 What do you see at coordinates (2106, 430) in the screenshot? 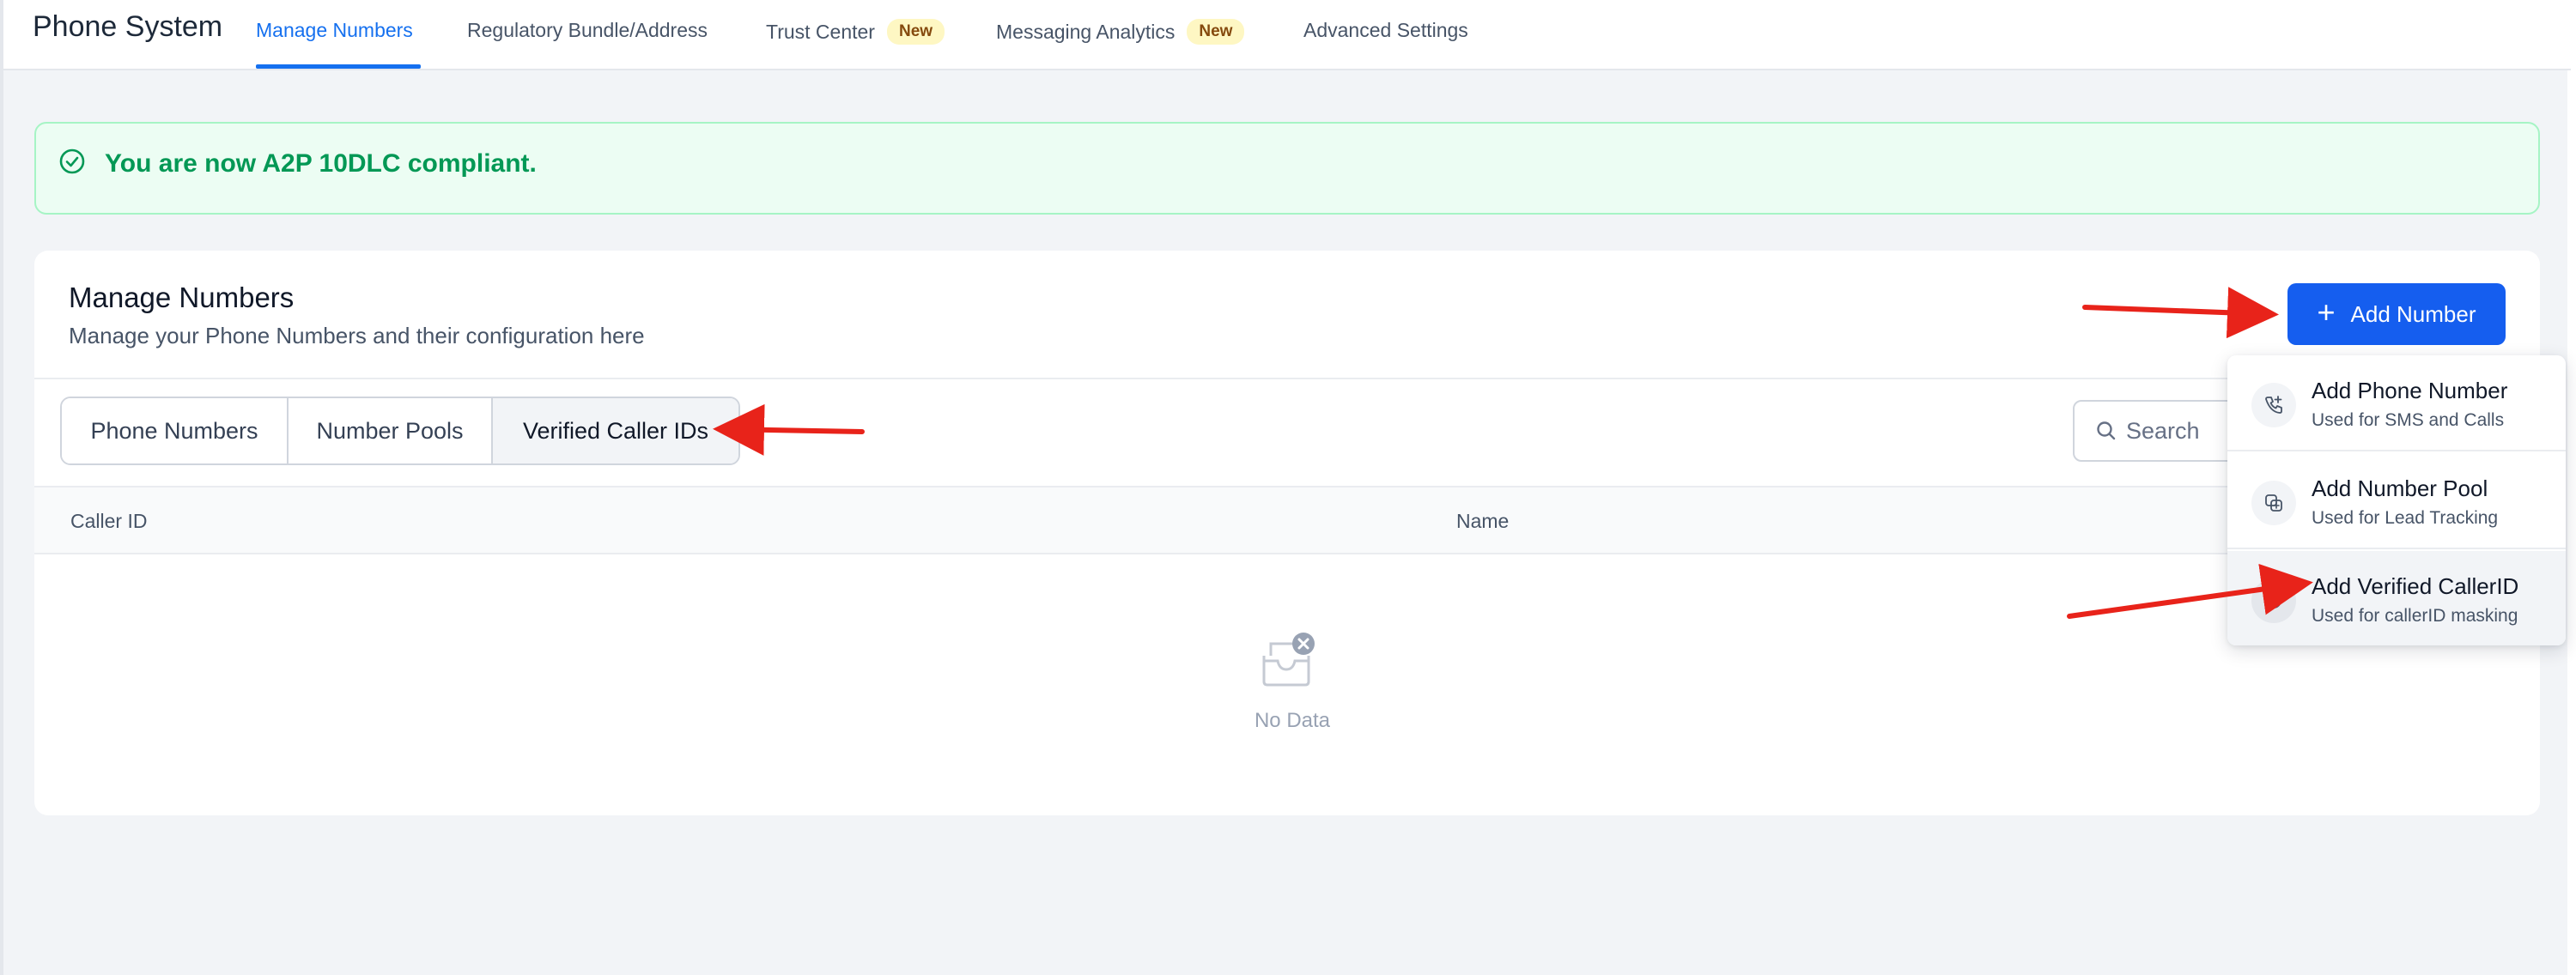
I see `search-icon` at bounding box center [2106, 430].